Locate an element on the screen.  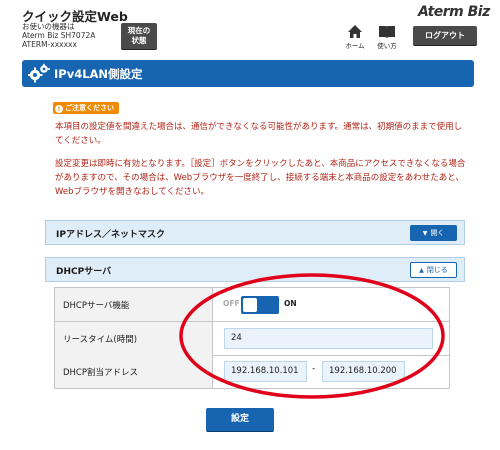
section-ip-title: IPアドレス／ネットマスク is located at coordinates (110, 235).